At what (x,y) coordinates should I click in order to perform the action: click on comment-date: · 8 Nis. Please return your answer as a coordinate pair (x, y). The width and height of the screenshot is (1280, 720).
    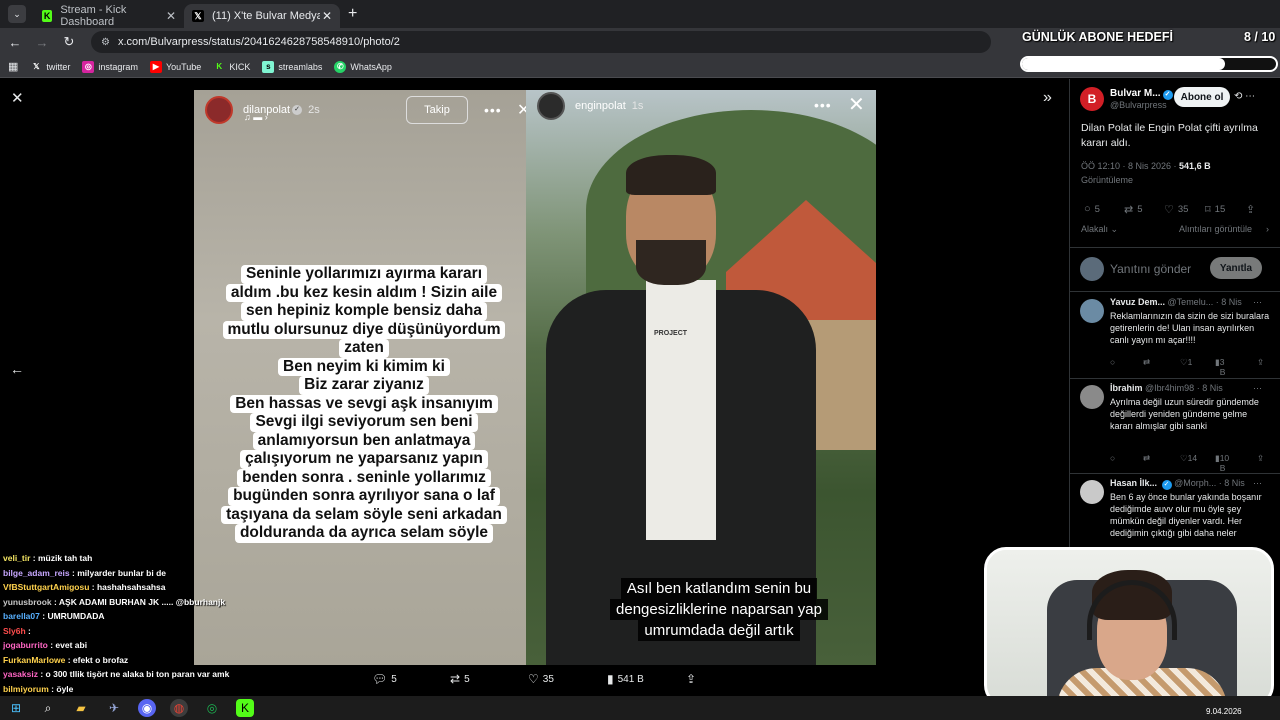
    Looking at the image, I should click on (1231, 483).